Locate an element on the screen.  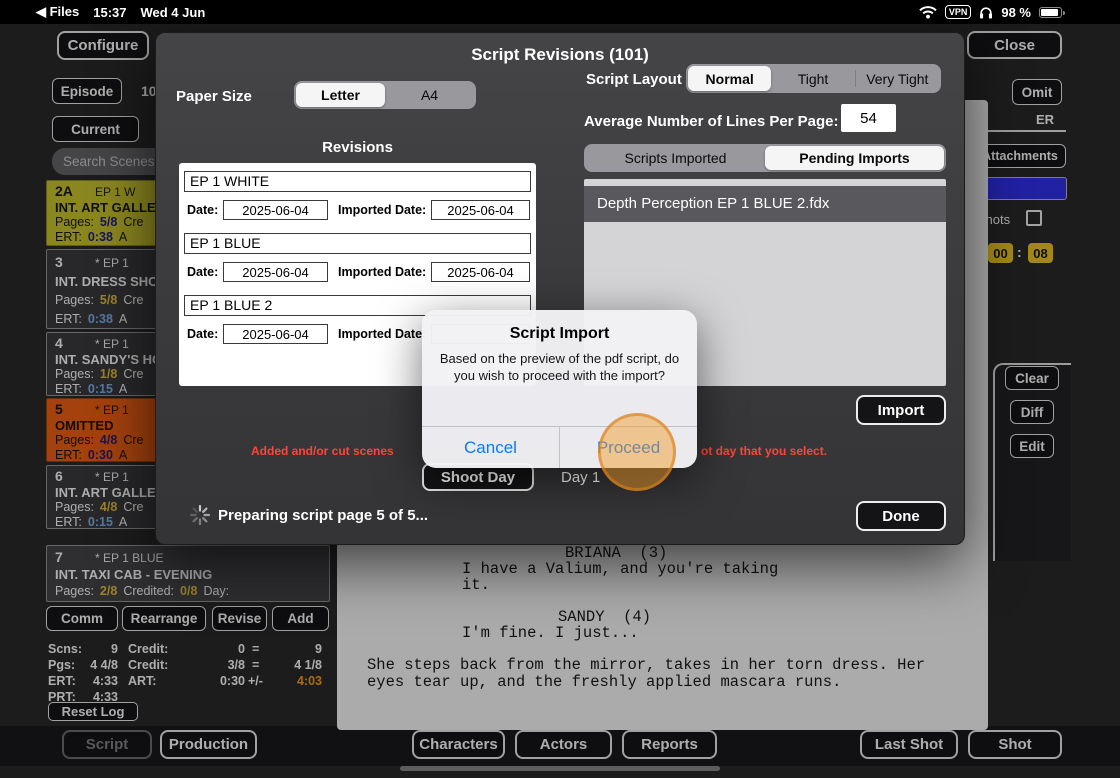
back-to-files-button: ◀ Files is located at coordinates (57, 12).